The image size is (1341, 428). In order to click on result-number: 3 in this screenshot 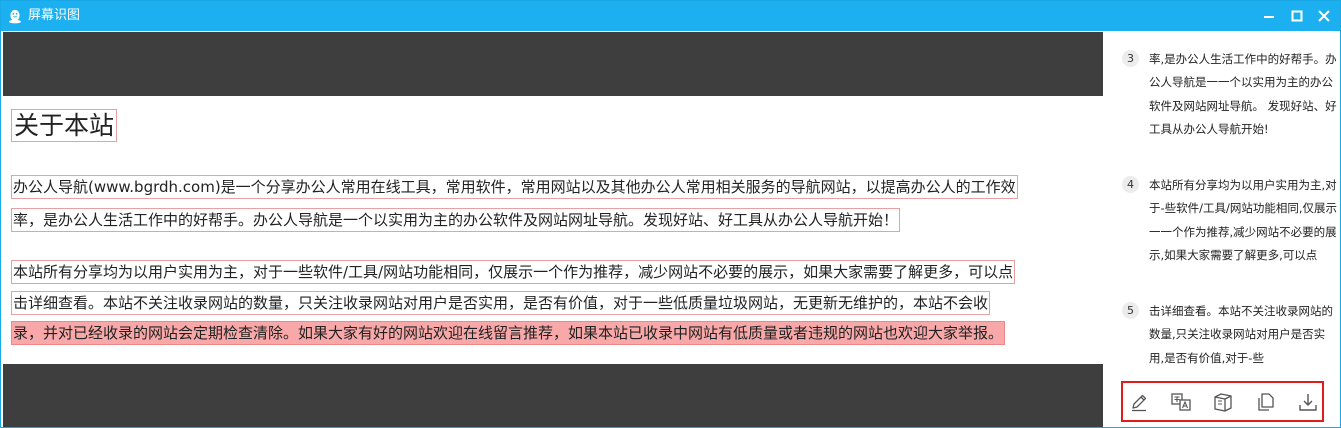, I will do `click(1130, 58)`.